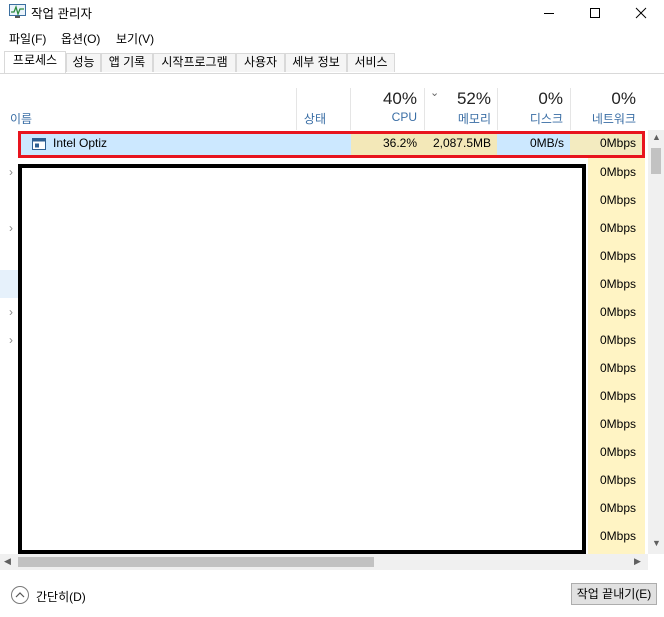 The width and height of the screenshot is (664, 617). What do you see at coordinates (194, 62) in the screenshot?
I see `tab-startup: 시작프로그램` at bounding box center [194, 62].